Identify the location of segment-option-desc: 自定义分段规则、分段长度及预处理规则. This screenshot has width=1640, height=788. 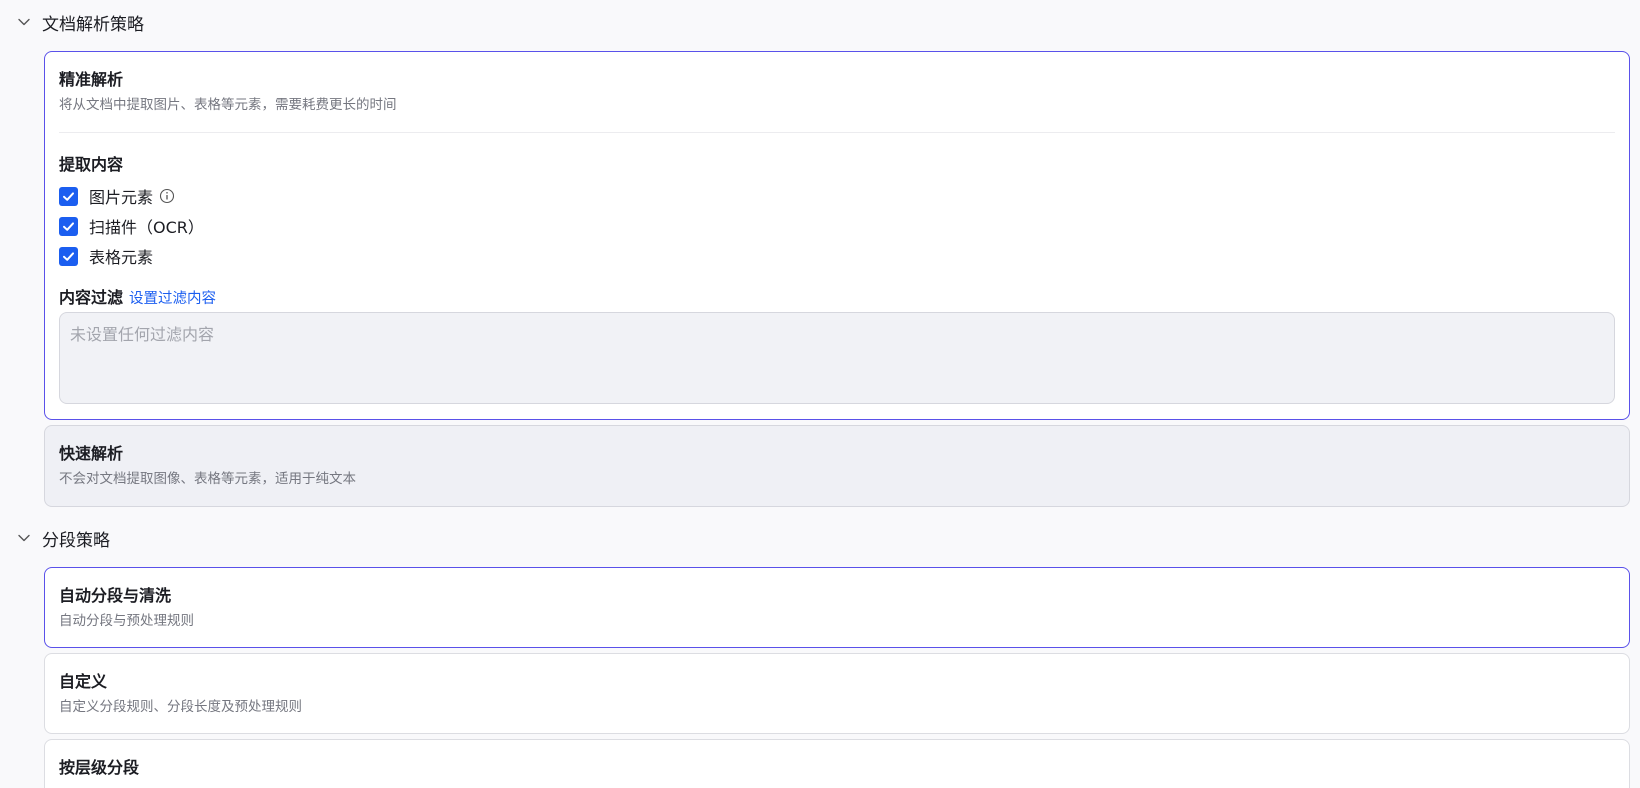
(180, 707).